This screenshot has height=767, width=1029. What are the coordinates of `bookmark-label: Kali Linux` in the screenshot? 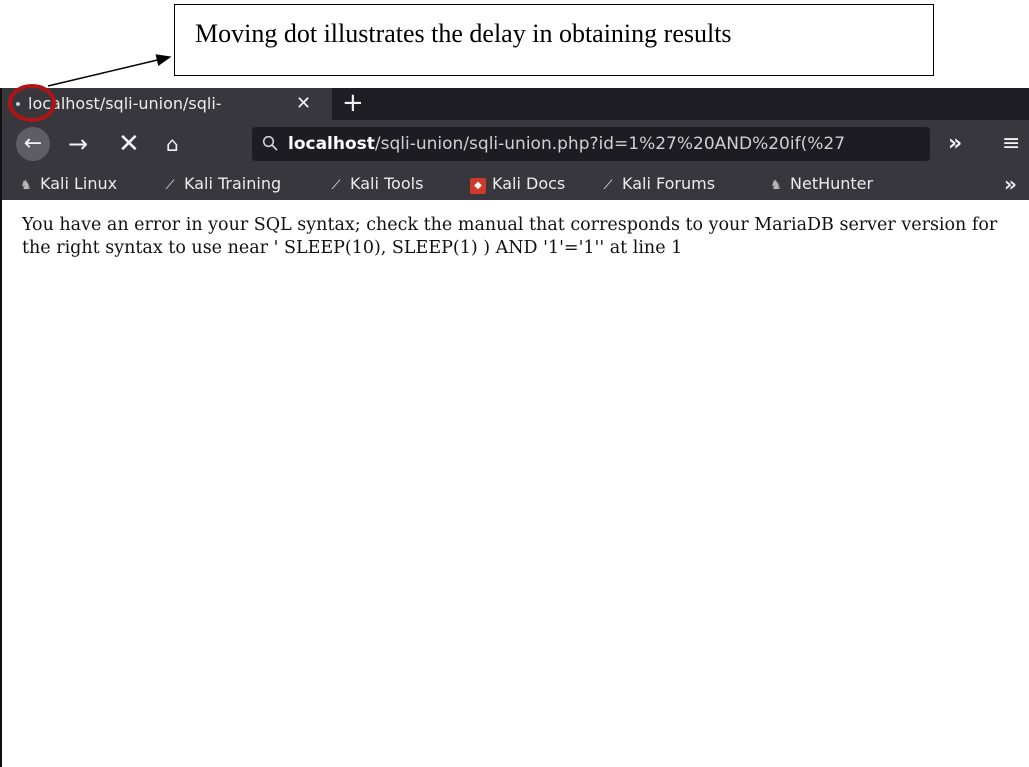 It's located at (79, 183).